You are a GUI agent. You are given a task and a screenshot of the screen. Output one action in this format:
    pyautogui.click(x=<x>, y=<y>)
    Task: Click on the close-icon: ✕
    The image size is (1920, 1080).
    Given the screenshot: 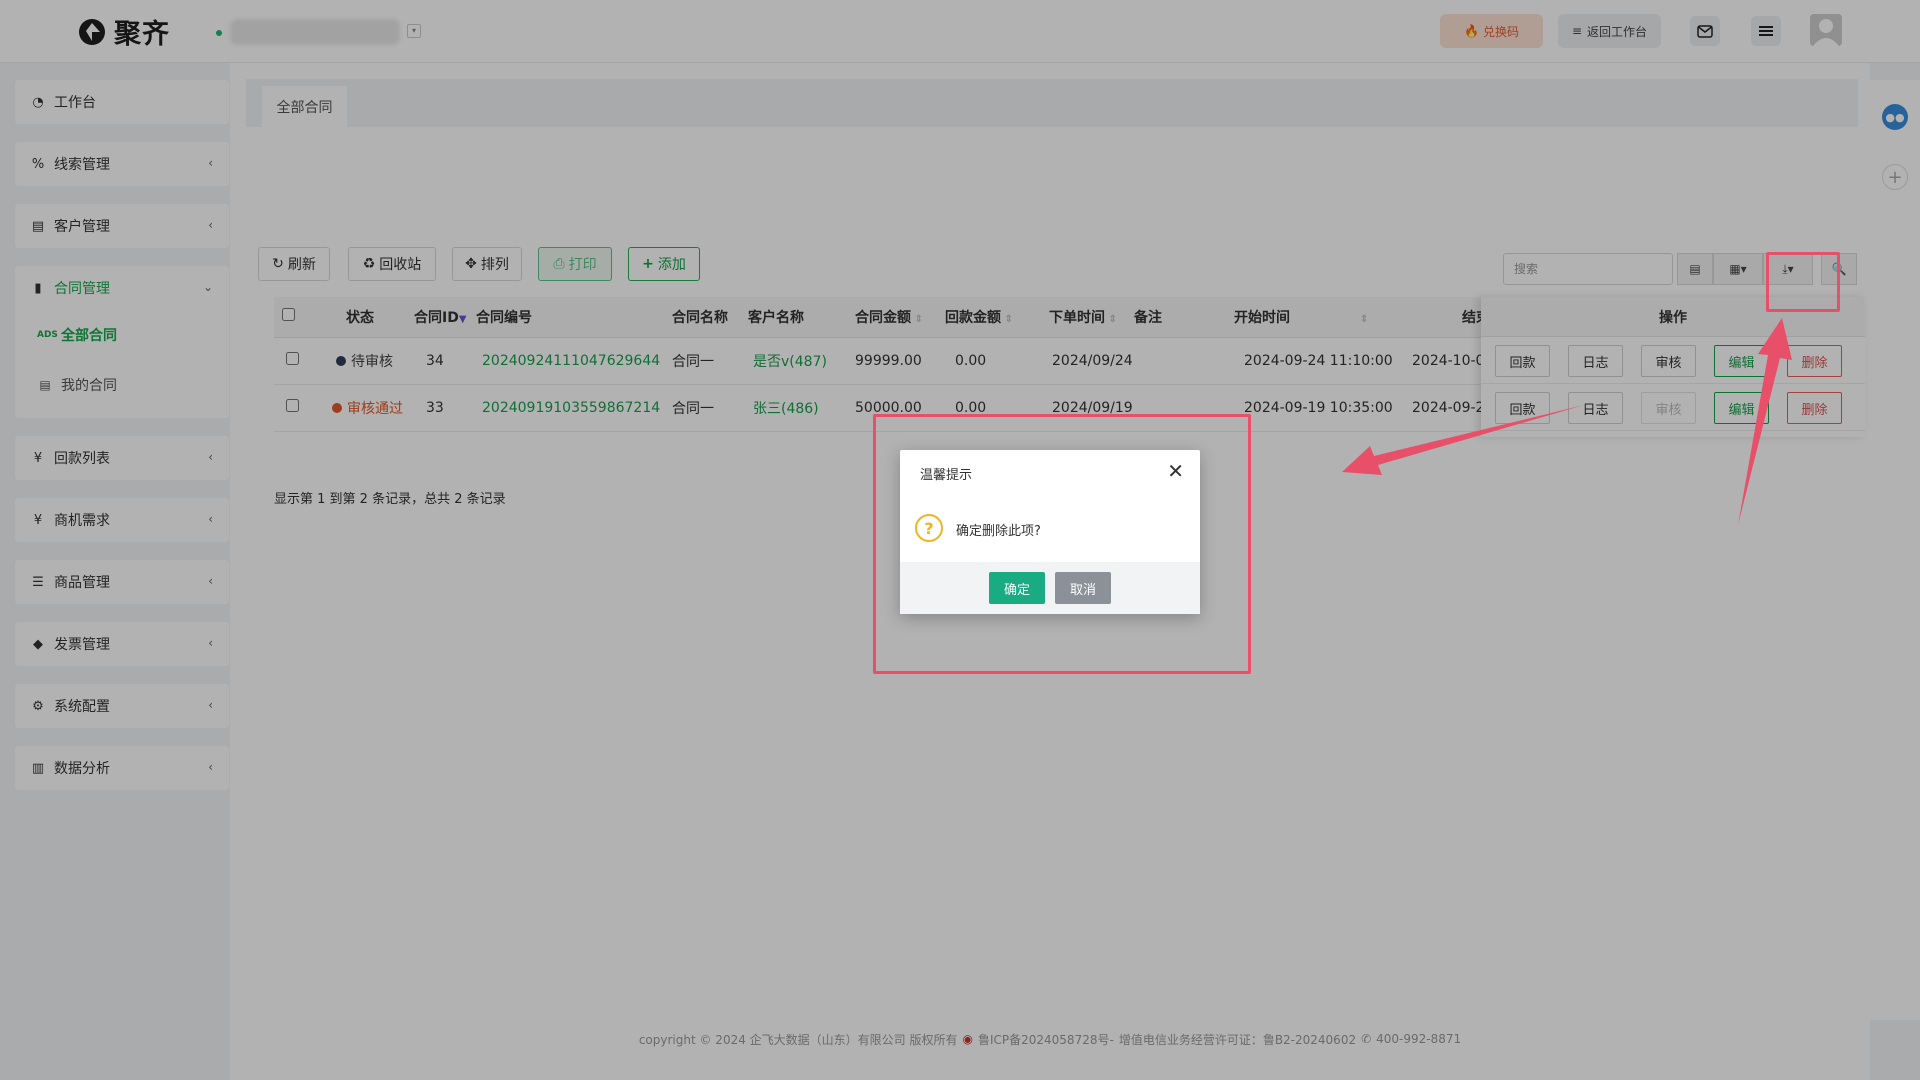 What is the action you would take?
    pyautogui.click(x=1175, y=471)
    